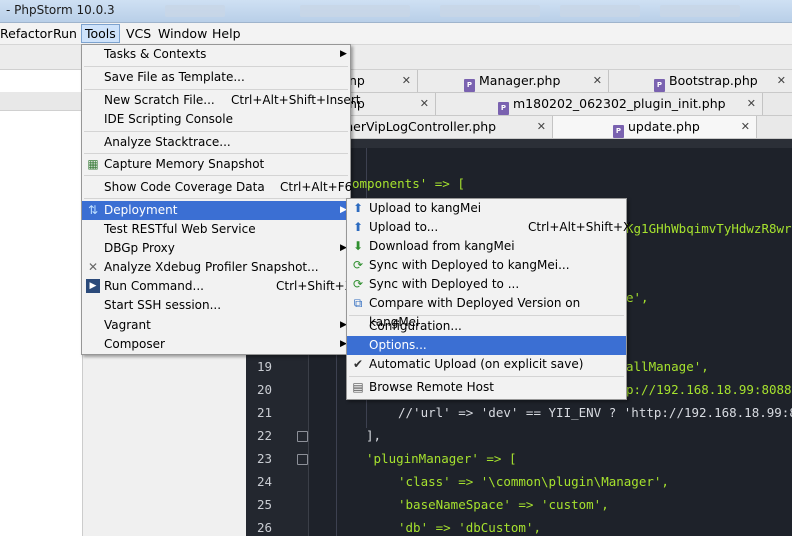  Describe the element at coordinates (65, 33) in the screenshot. I see `menu-run: Run` at that location.